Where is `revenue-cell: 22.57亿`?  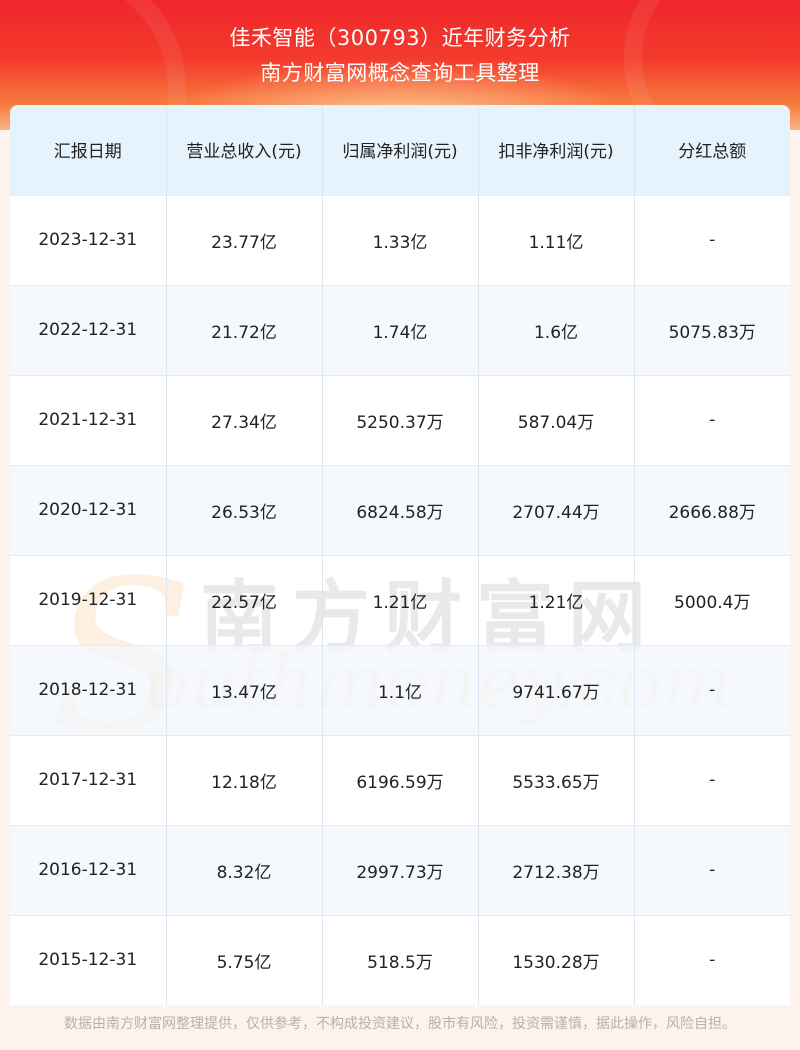
revenue-cell: 22.57亿 is located at coordinates (244, 600).